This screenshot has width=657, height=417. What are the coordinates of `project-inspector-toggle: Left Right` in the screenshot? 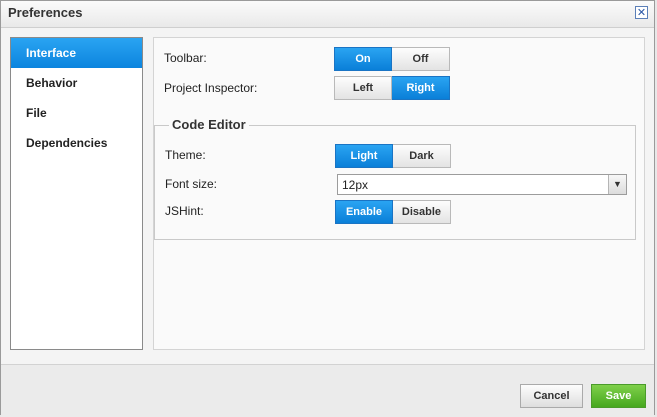 It's located at (392, 88).